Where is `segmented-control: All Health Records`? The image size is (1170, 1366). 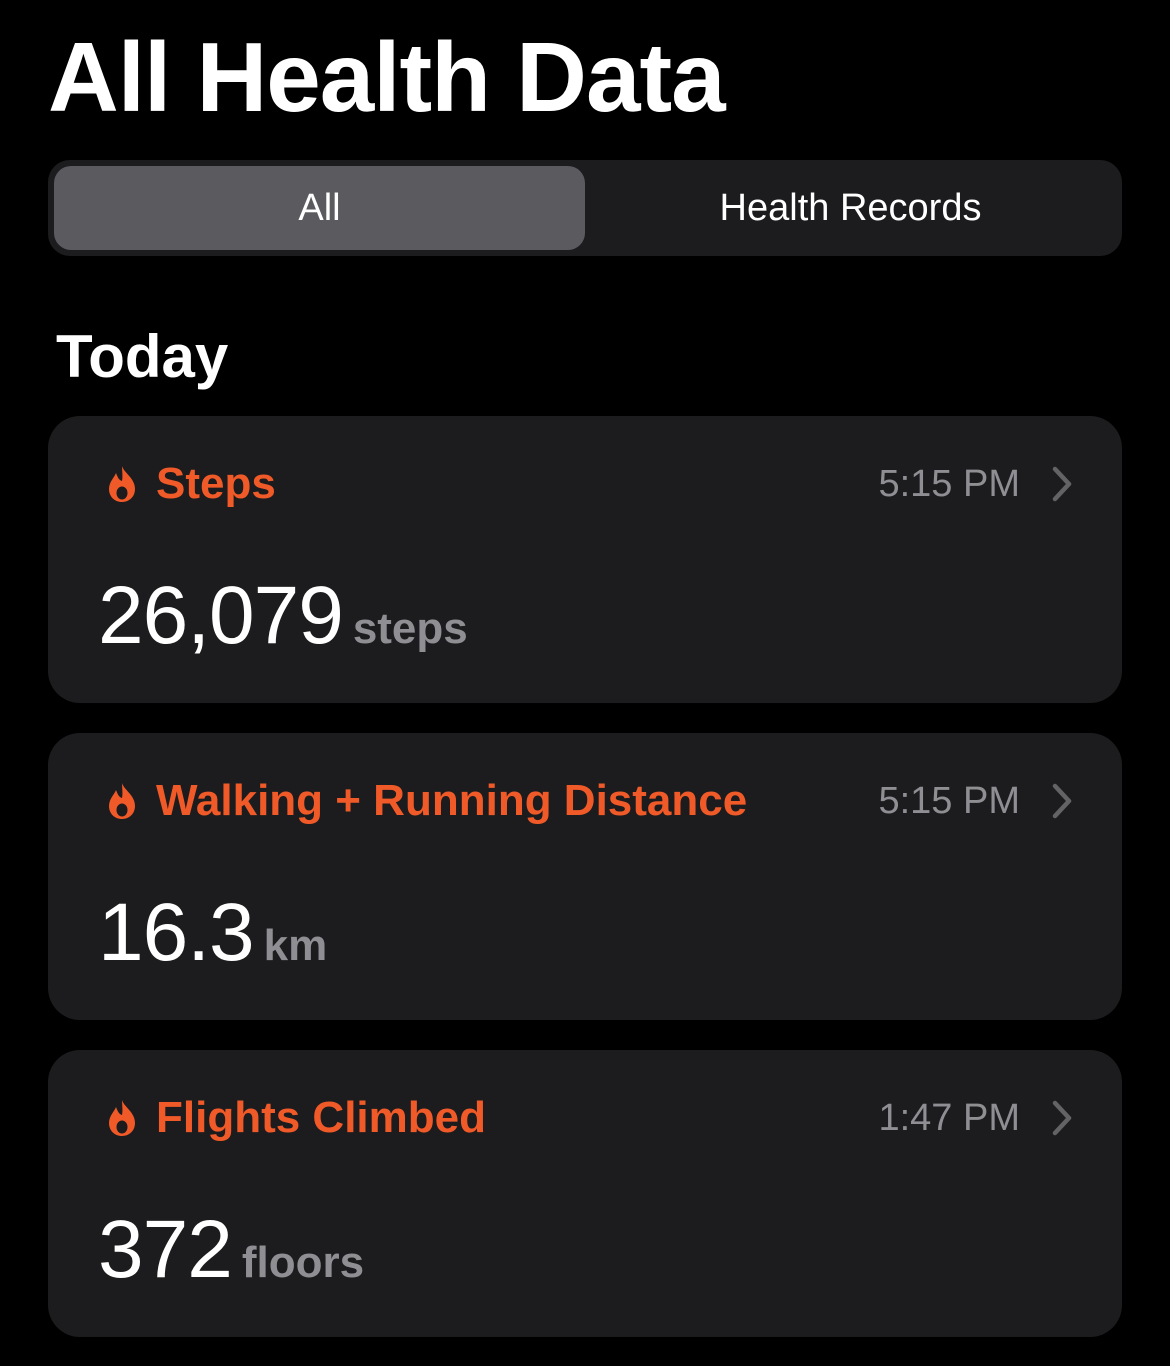
segmented-control: All Health Records is located at coordinates (585, 208).